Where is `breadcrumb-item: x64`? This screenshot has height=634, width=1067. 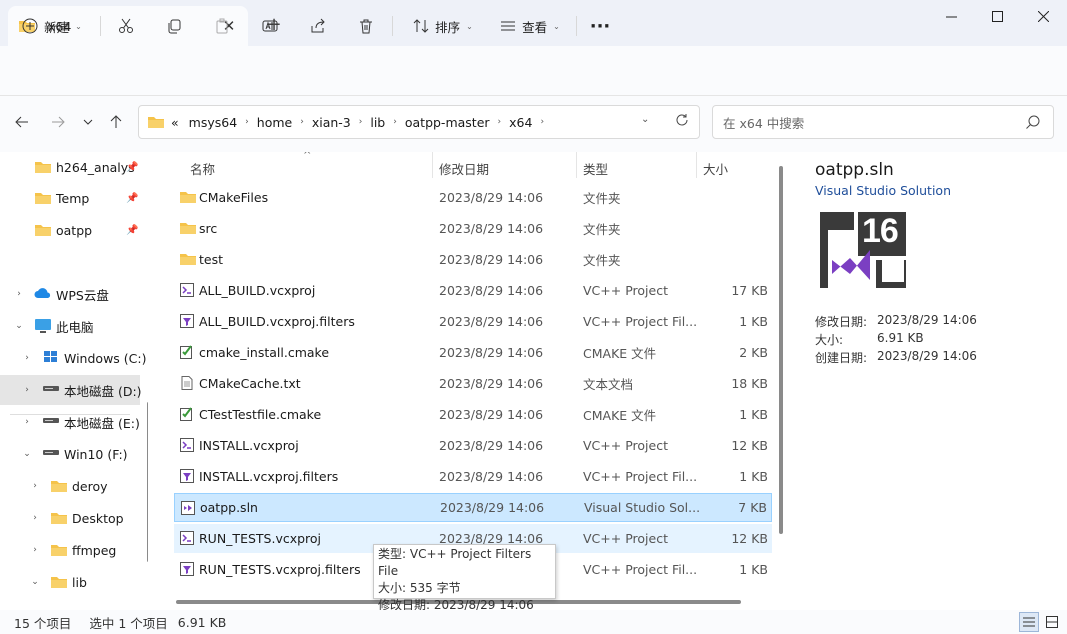
breadcrumb-item: x64 is located at coordinates (520, 122).